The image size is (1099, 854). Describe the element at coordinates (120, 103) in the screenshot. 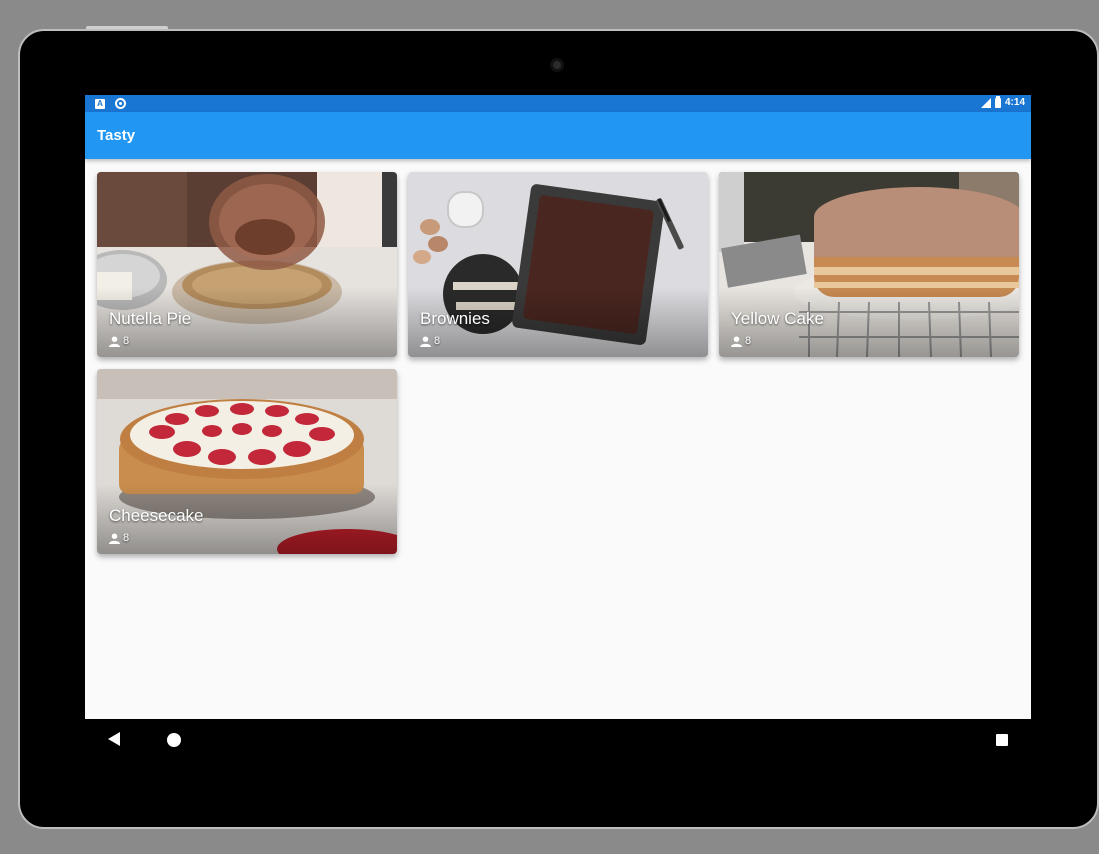

I see `circle-icon` at that location.